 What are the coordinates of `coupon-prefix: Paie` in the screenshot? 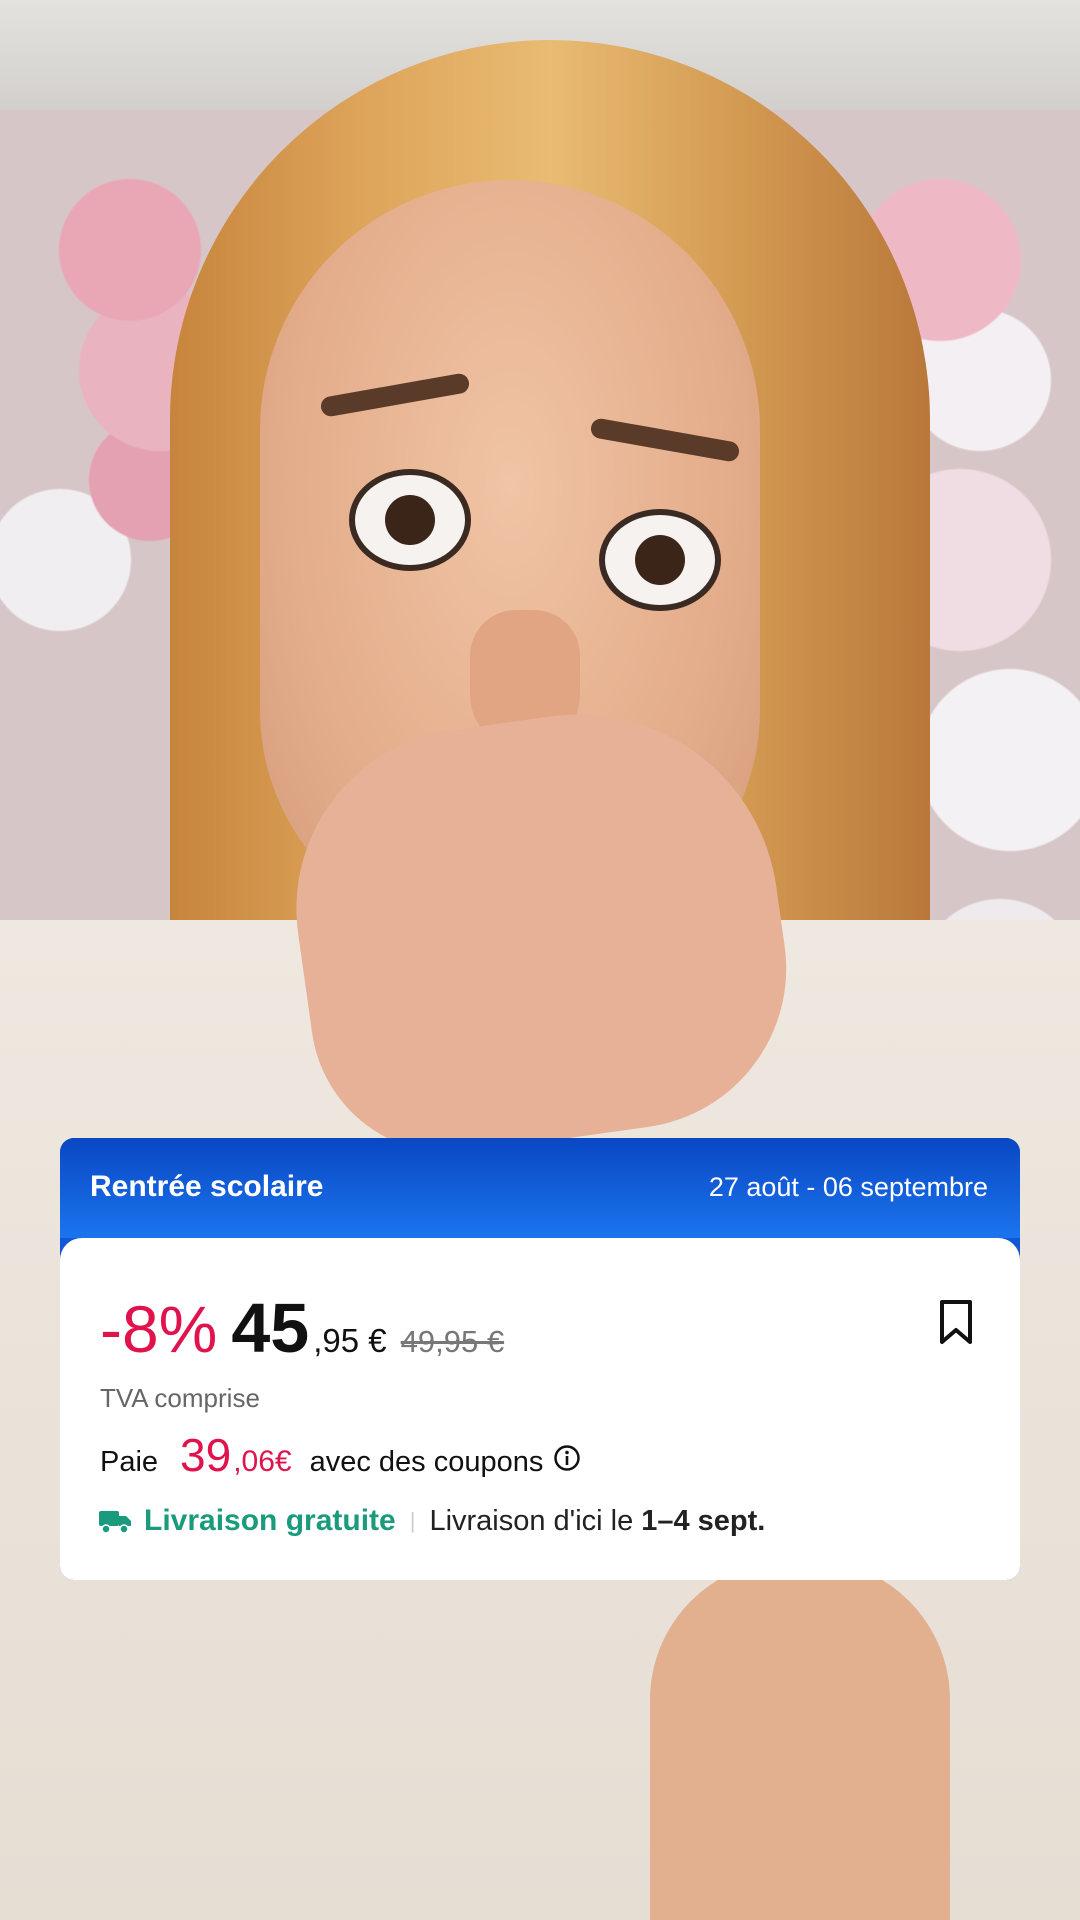 It's located at (129, 1462).